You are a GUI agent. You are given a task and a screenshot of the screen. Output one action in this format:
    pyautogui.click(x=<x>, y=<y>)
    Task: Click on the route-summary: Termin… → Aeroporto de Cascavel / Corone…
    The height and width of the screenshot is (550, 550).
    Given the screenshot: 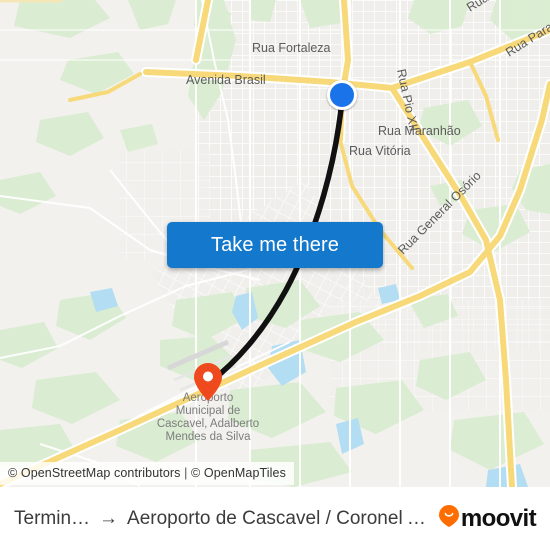 What is the action you would take?
    pyautogui.click(x=221, y=519)
    